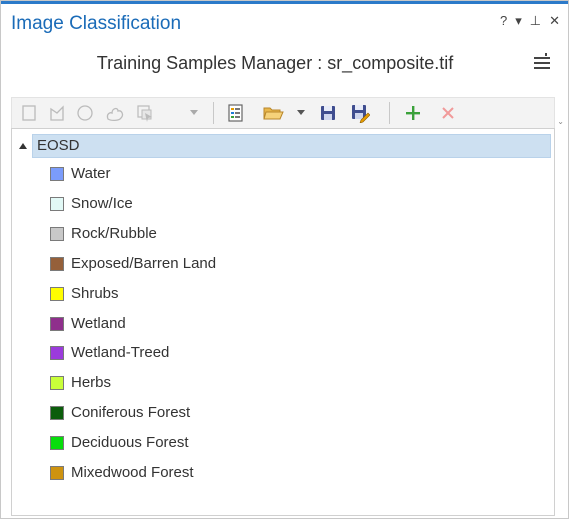  What do you see at coordinates (283, 413) in the screenshot?
I see `class-item: Coniferous Forest` at bounding box center [283, 413].